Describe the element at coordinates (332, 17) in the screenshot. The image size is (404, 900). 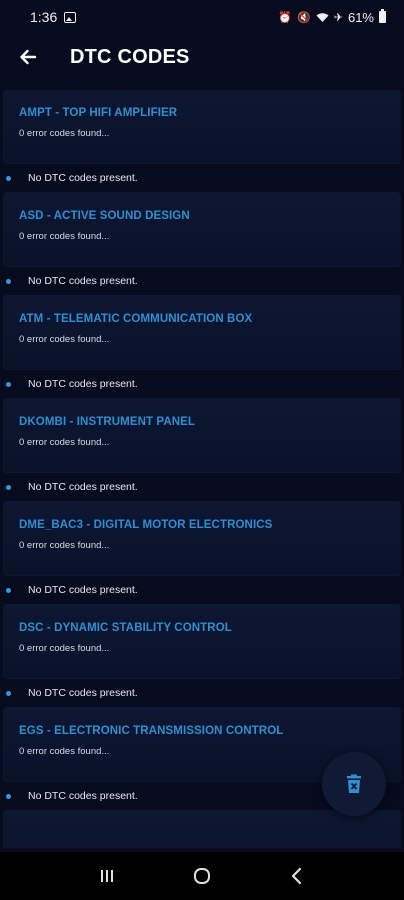
I see `status-right: ⏰ 🔇 ✈ 61%` at that location.